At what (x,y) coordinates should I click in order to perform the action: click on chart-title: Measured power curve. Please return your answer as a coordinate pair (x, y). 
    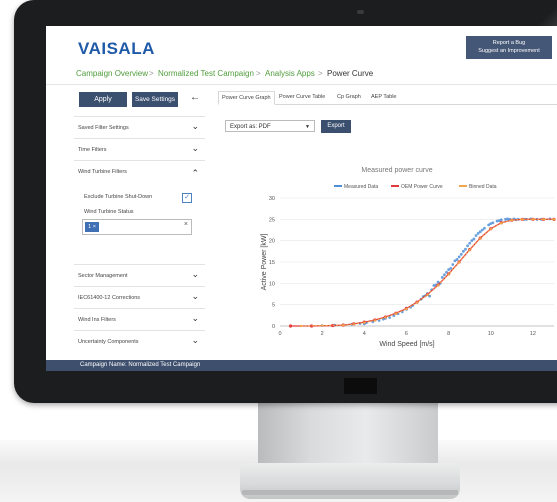
    Looking at the image, I should click on (396, 170).